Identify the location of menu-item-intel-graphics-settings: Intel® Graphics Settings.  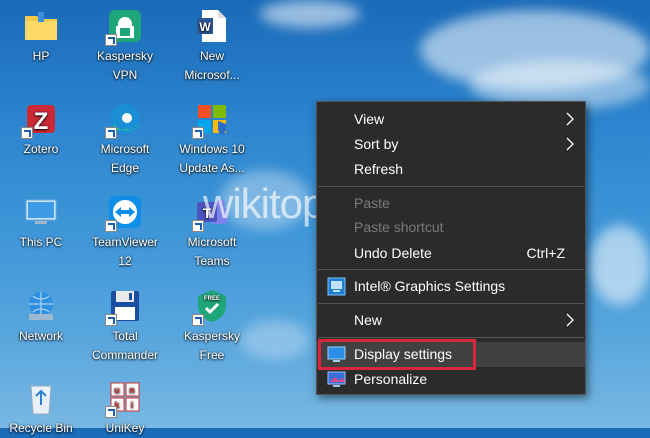
(451, 286).